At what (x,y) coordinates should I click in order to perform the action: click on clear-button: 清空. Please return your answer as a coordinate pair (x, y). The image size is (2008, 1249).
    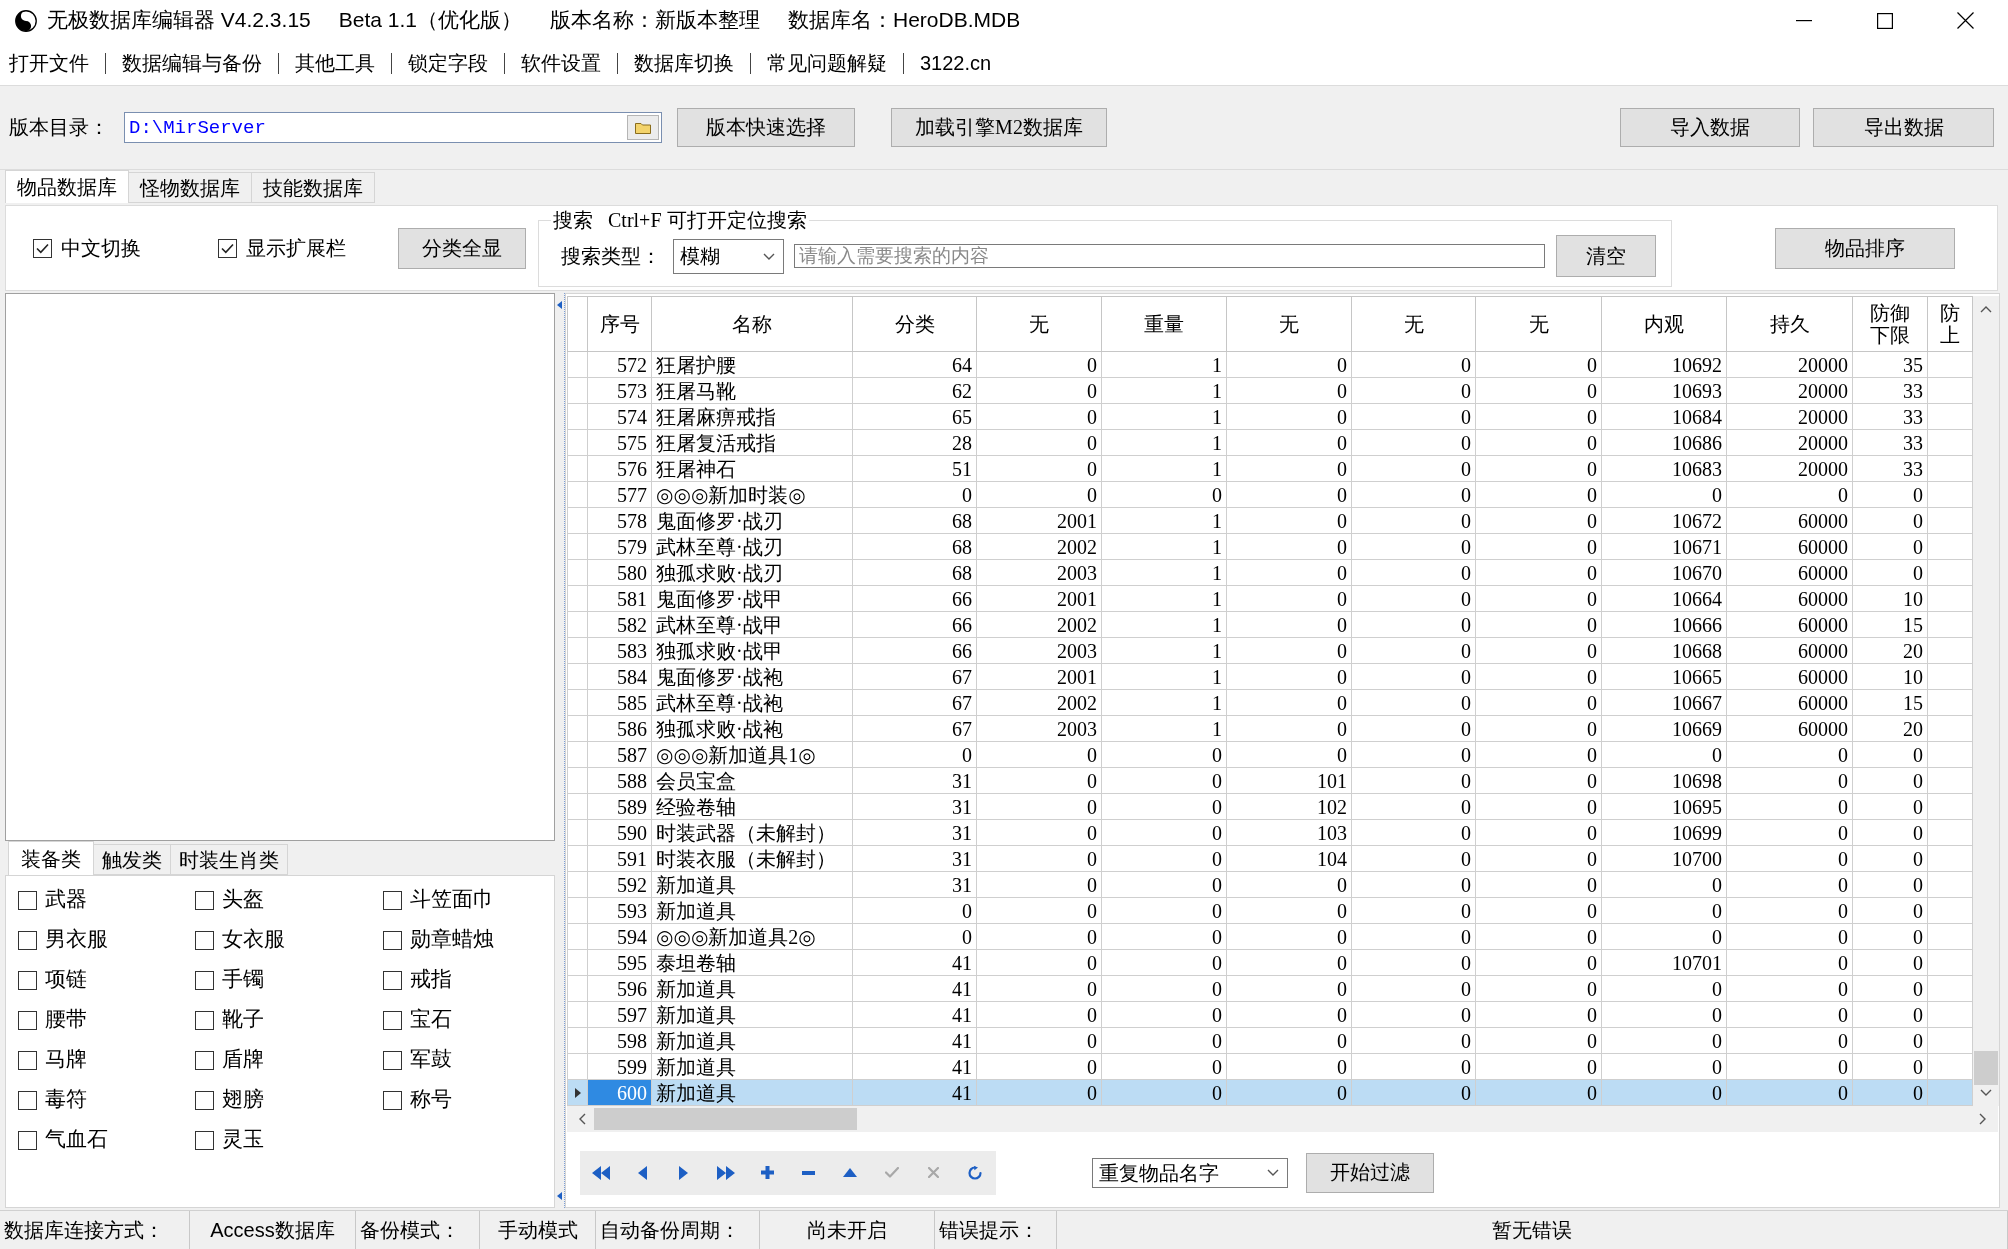
    Looking at the image, I should click on (1606, 256).